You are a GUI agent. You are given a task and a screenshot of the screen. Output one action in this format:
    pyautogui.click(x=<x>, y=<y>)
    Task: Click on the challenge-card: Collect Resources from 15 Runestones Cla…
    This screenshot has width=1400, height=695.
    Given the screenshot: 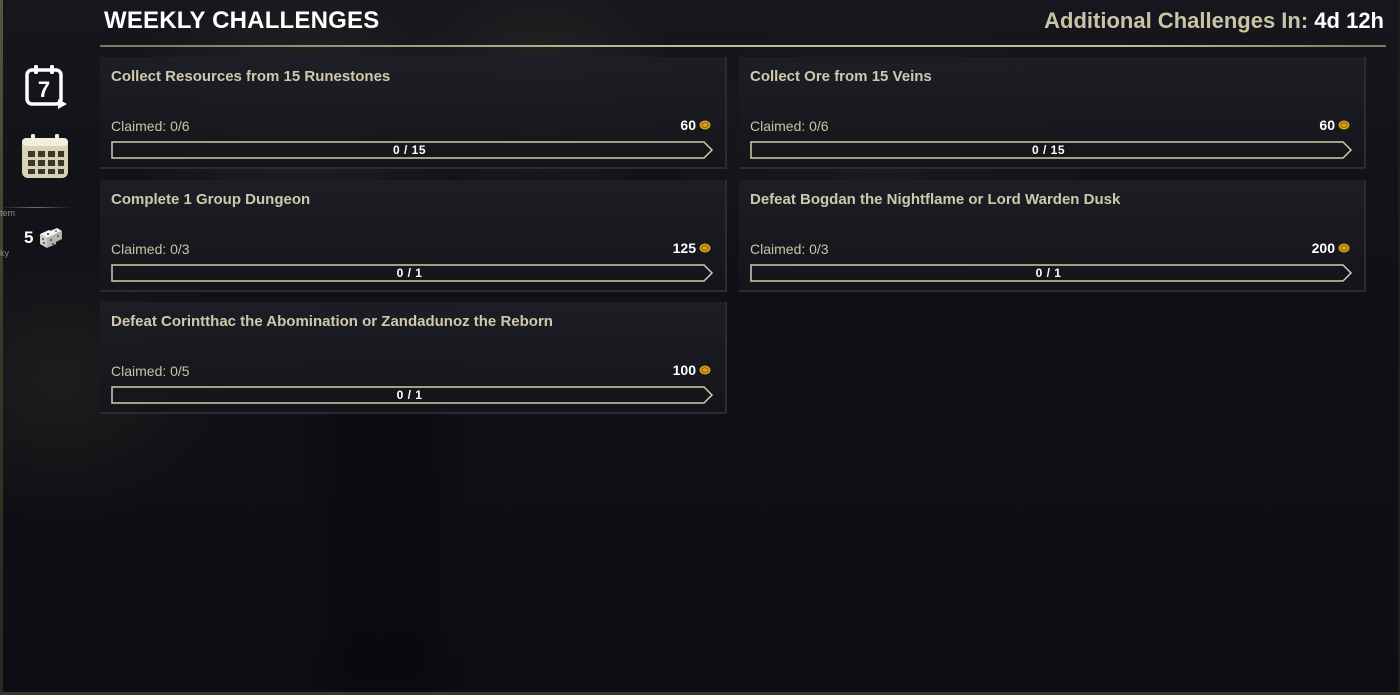 What is the action you would take?
    pyautogui.click(x=413, y=113)
    